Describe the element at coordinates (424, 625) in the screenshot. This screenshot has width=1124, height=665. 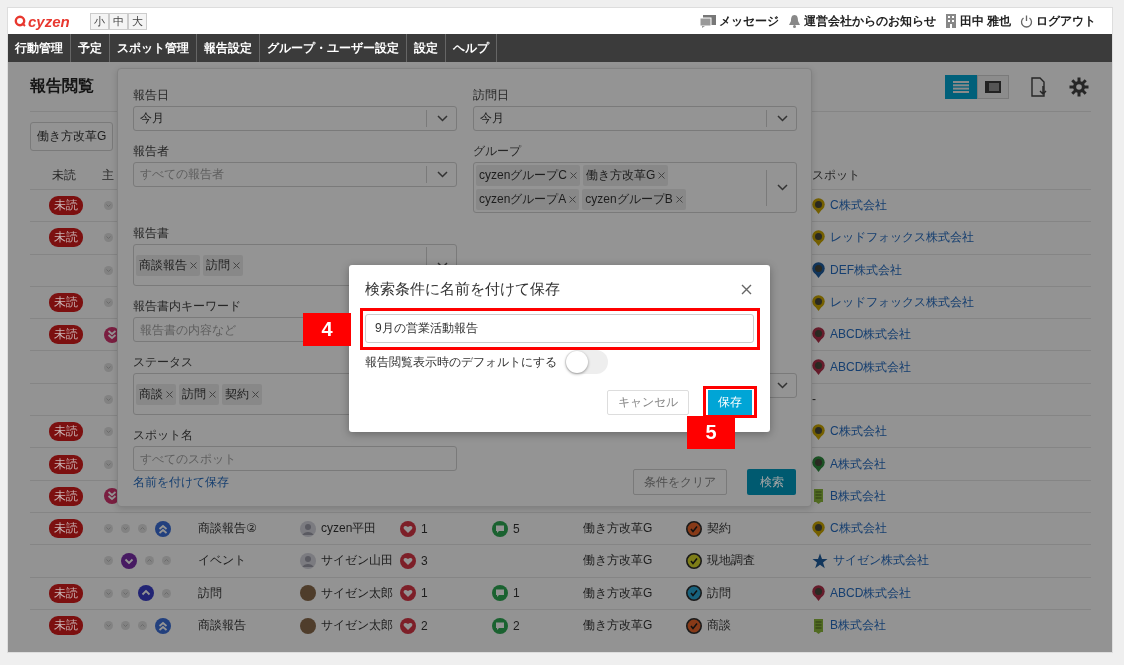
I see `like-count: 2` at that location.